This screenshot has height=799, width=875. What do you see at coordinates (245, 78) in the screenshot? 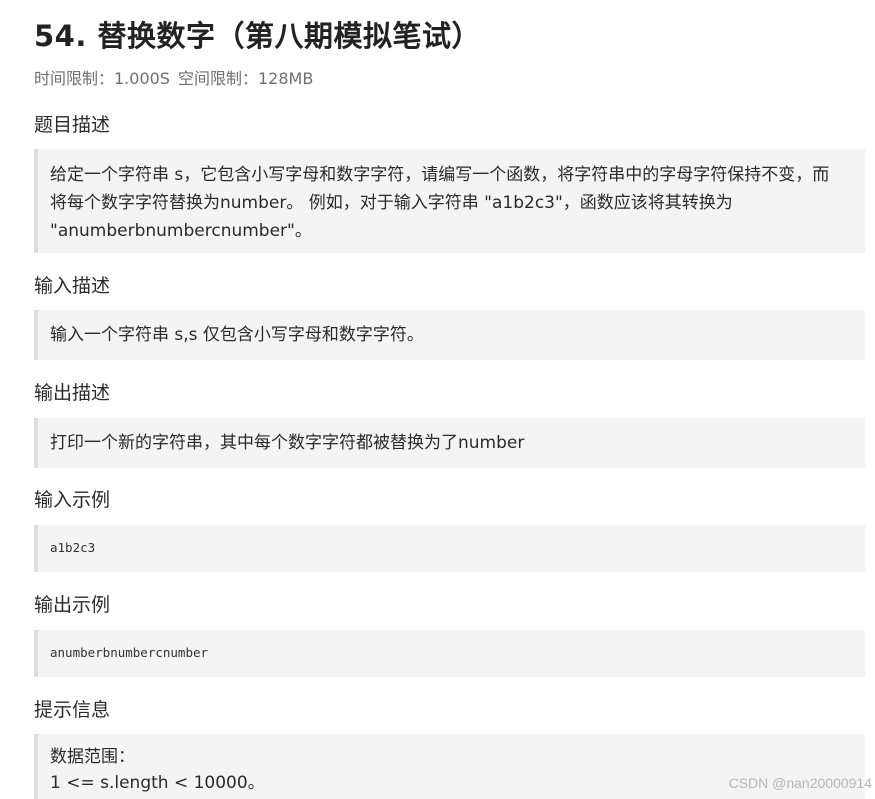
I see `space-limit: 空间限制：128MB` at bounding box center [245, 78].